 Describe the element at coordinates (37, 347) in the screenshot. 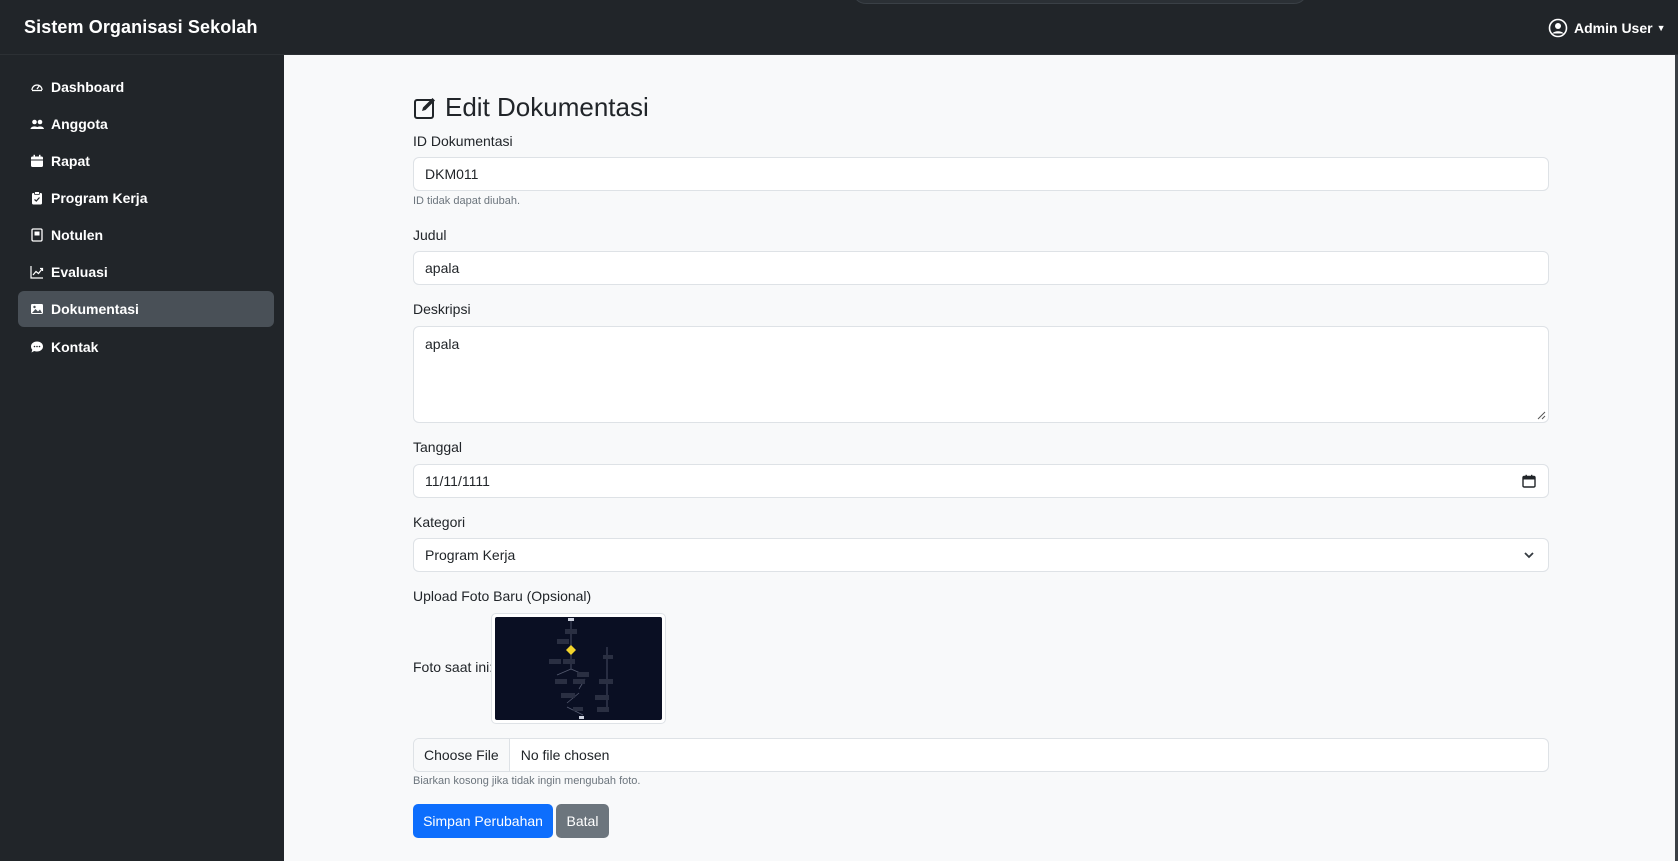

I see `chat-icon` at that location.